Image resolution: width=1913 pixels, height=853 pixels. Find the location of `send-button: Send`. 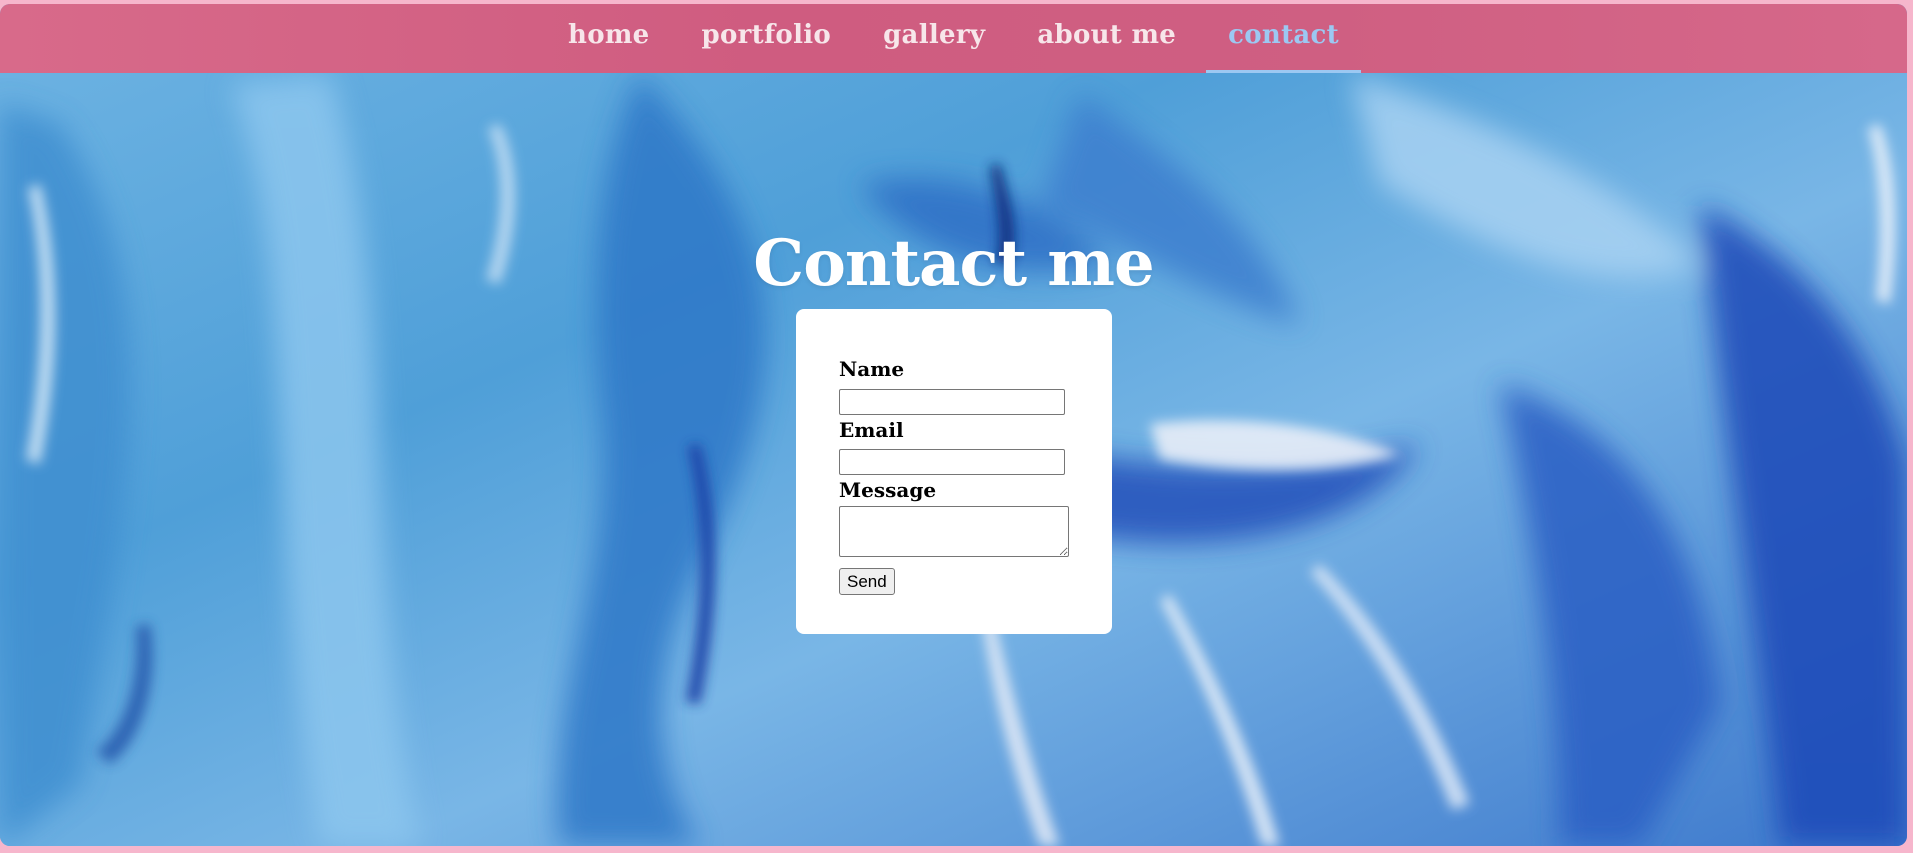

send-button: Send is located at coordinates (867, 581).